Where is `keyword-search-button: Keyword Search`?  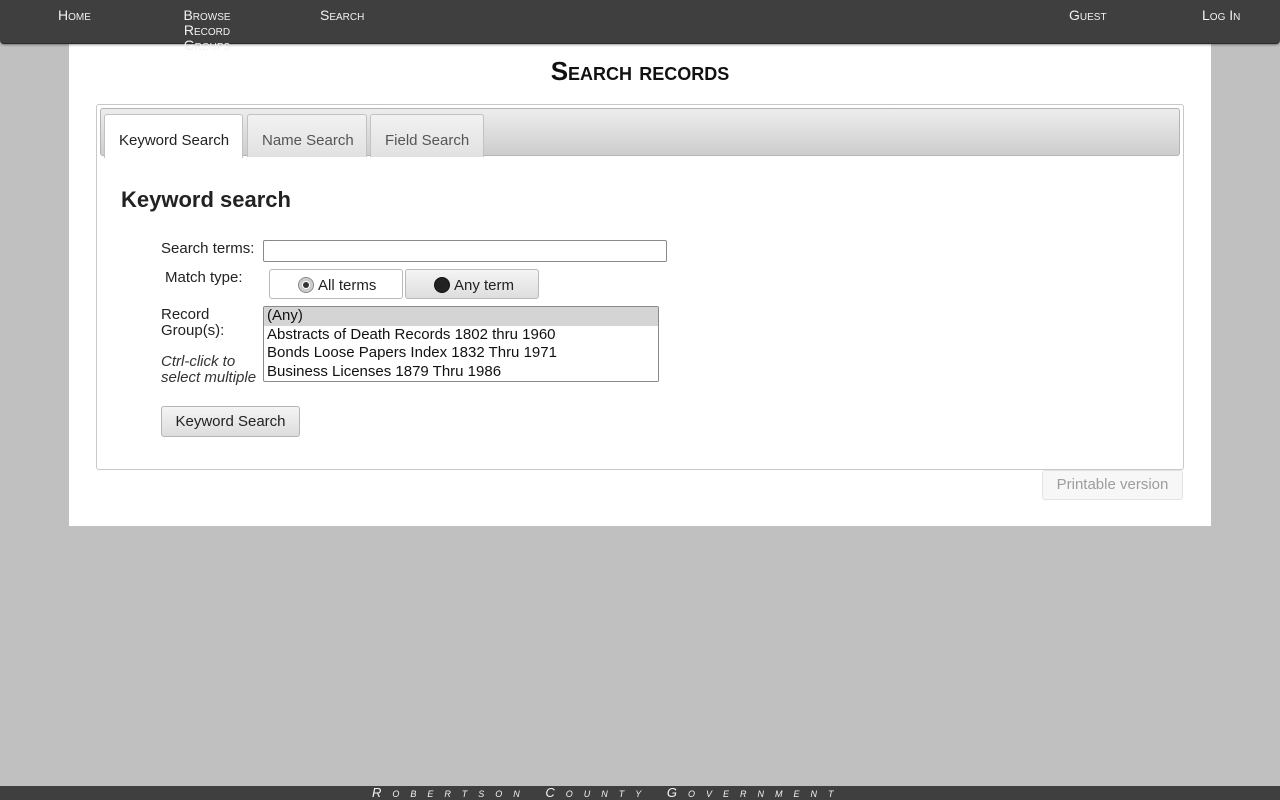
keyword-search-button: Keyword Search is located at coordinates (230, 421).